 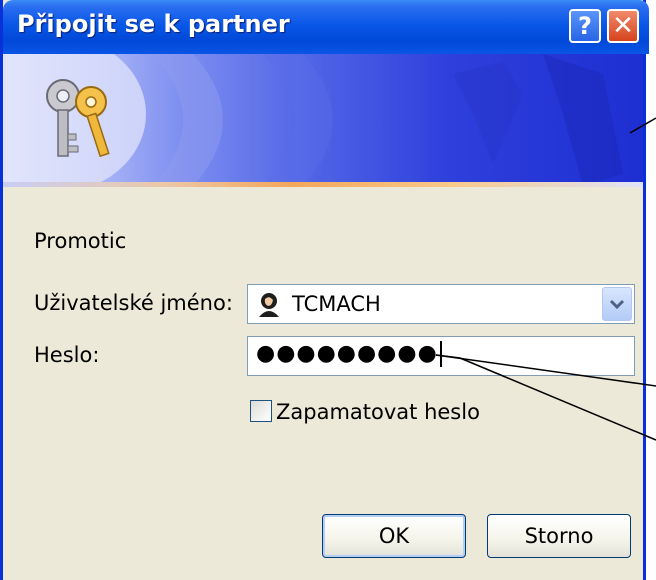 I want to click on close-button: ✕, so click(x=623, y=26).